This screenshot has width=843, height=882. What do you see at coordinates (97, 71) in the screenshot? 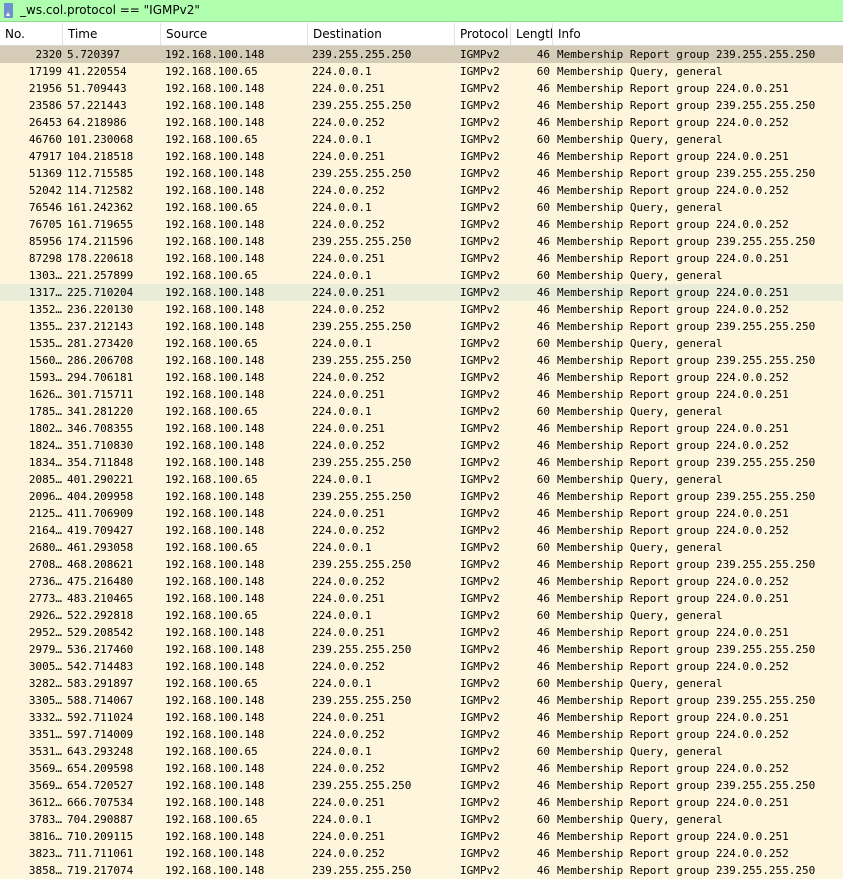
I see `packet-time: 41.220554` at bounding box center [97, 71].